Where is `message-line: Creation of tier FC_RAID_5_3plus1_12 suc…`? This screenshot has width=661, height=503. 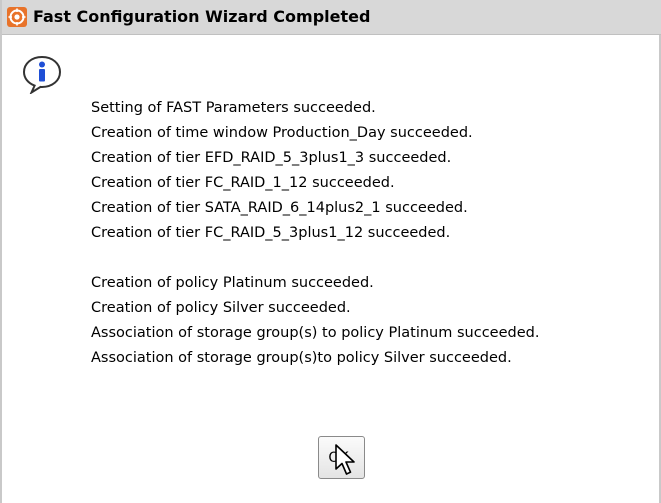 message-line: Creation of tier FC_RAID_5_3plus1_12 suc… is located at coordinates (271, 233).